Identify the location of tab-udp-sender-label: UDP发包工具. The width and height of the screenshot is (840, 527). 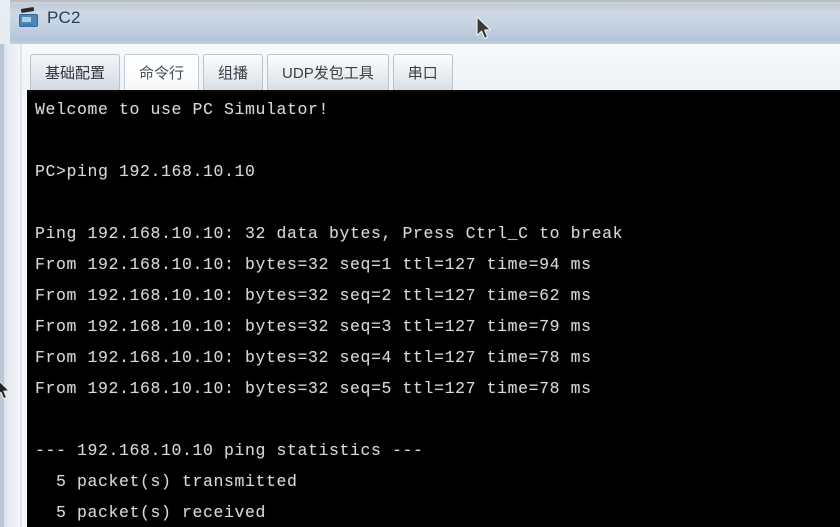
(328, 73).